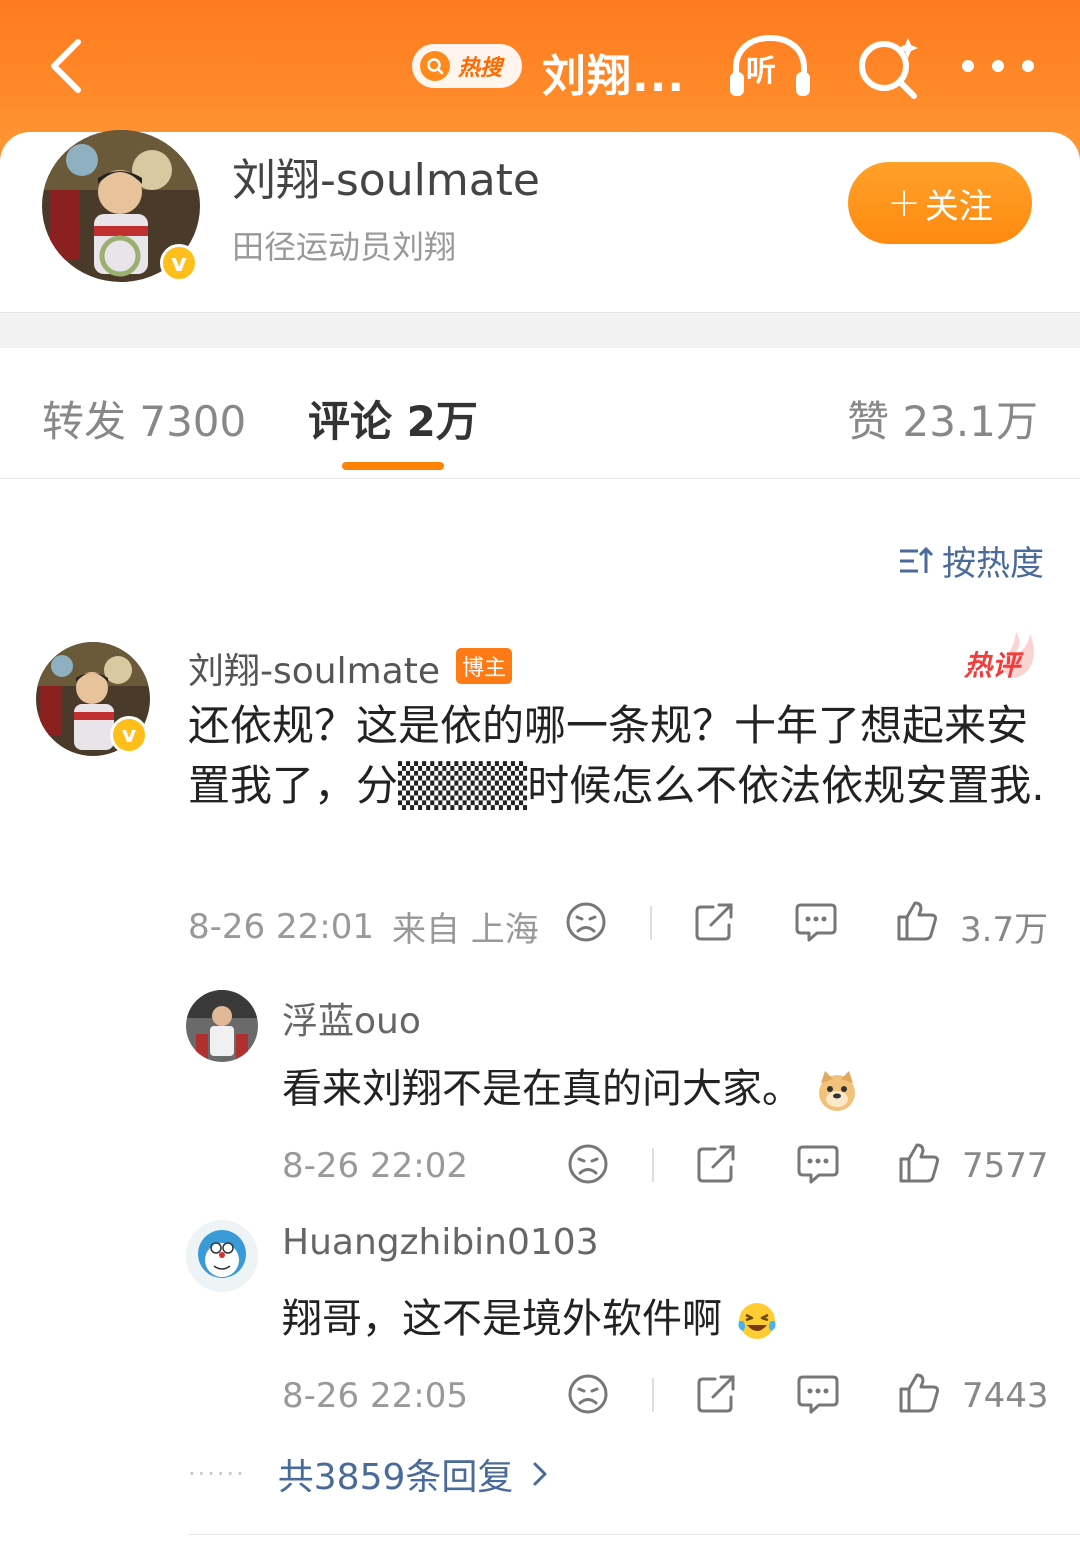  What do you see at coordinates (1005, 1396) in the screenshot?
I see `like-count: 7443` at bounding box center [1005, 1396].